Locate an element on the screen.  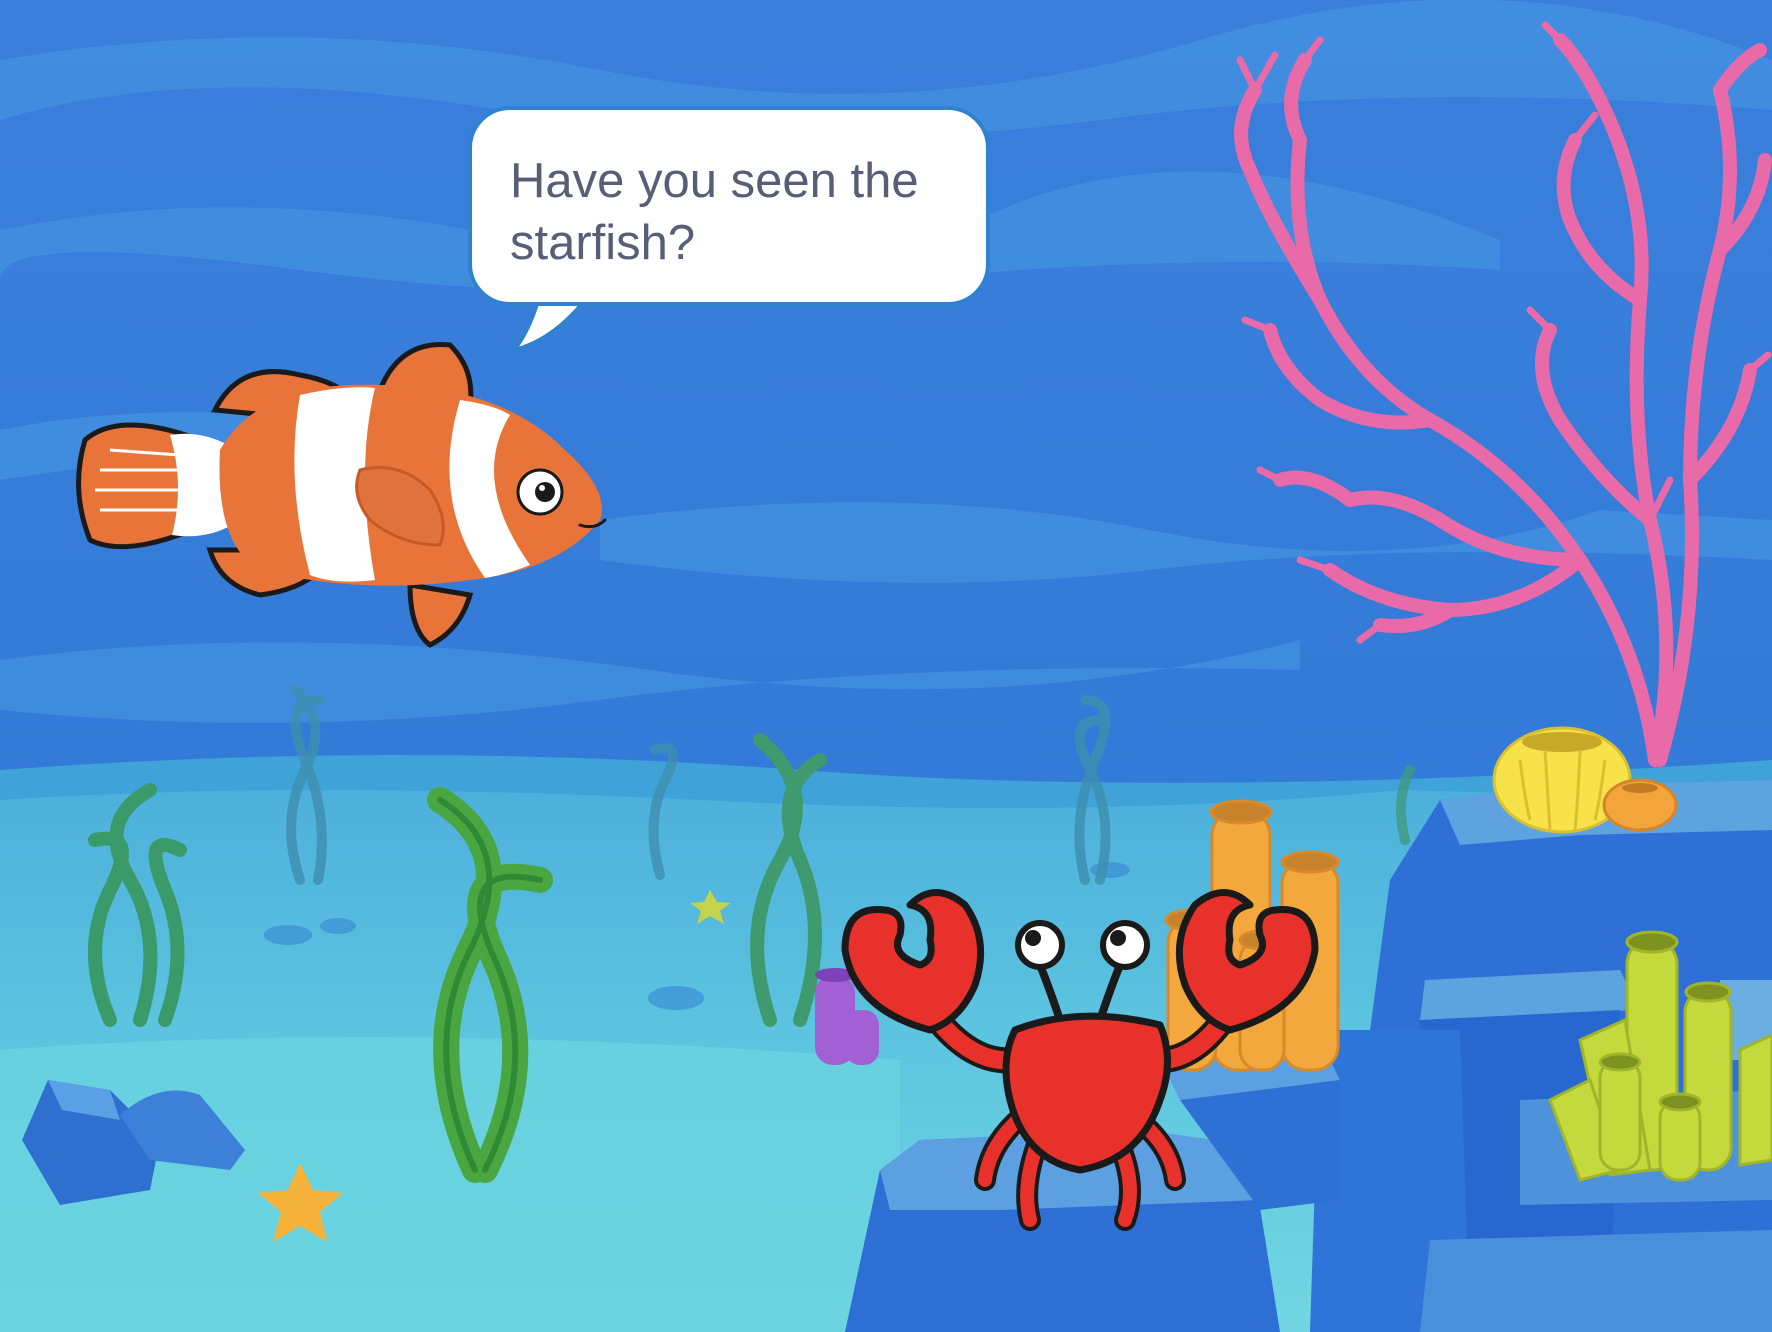
speech-bubble-tail is located at coordinates (552, 326).